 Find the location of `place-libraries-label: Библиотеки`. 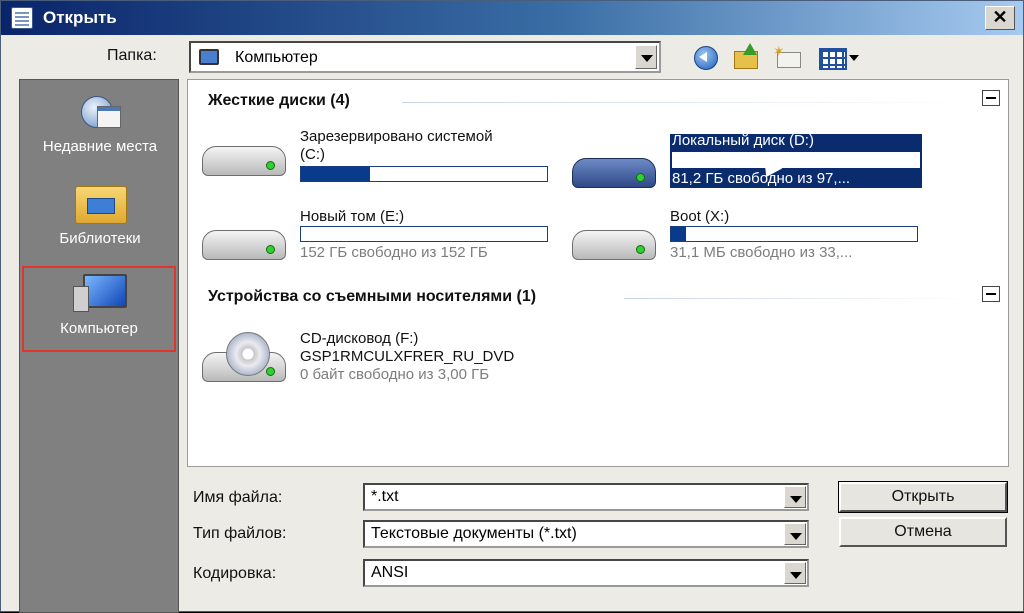

place-libraries-label: Библиотеки is located at coordinates (100, 238).